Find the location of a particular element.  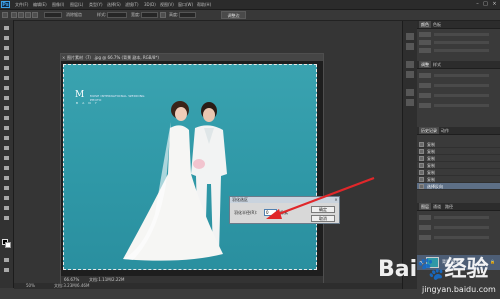

tab-styles: 样式 is located at coordinates (437, 64).